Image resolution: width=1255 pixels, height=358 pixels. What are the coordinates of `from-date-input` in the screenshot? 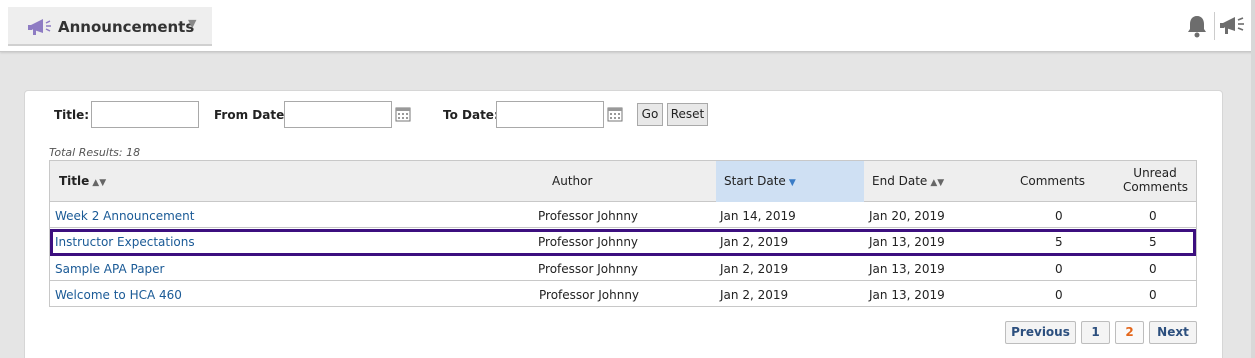 It's located at (338, 114).